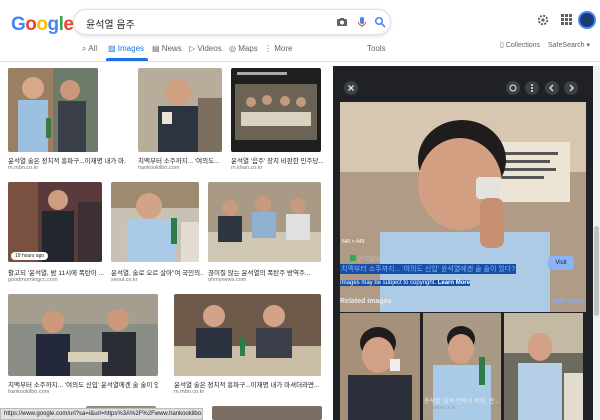  Describe the element at coordinates (366, 301) in the screenshot. I see `related-images-heading: Related images` at that location.